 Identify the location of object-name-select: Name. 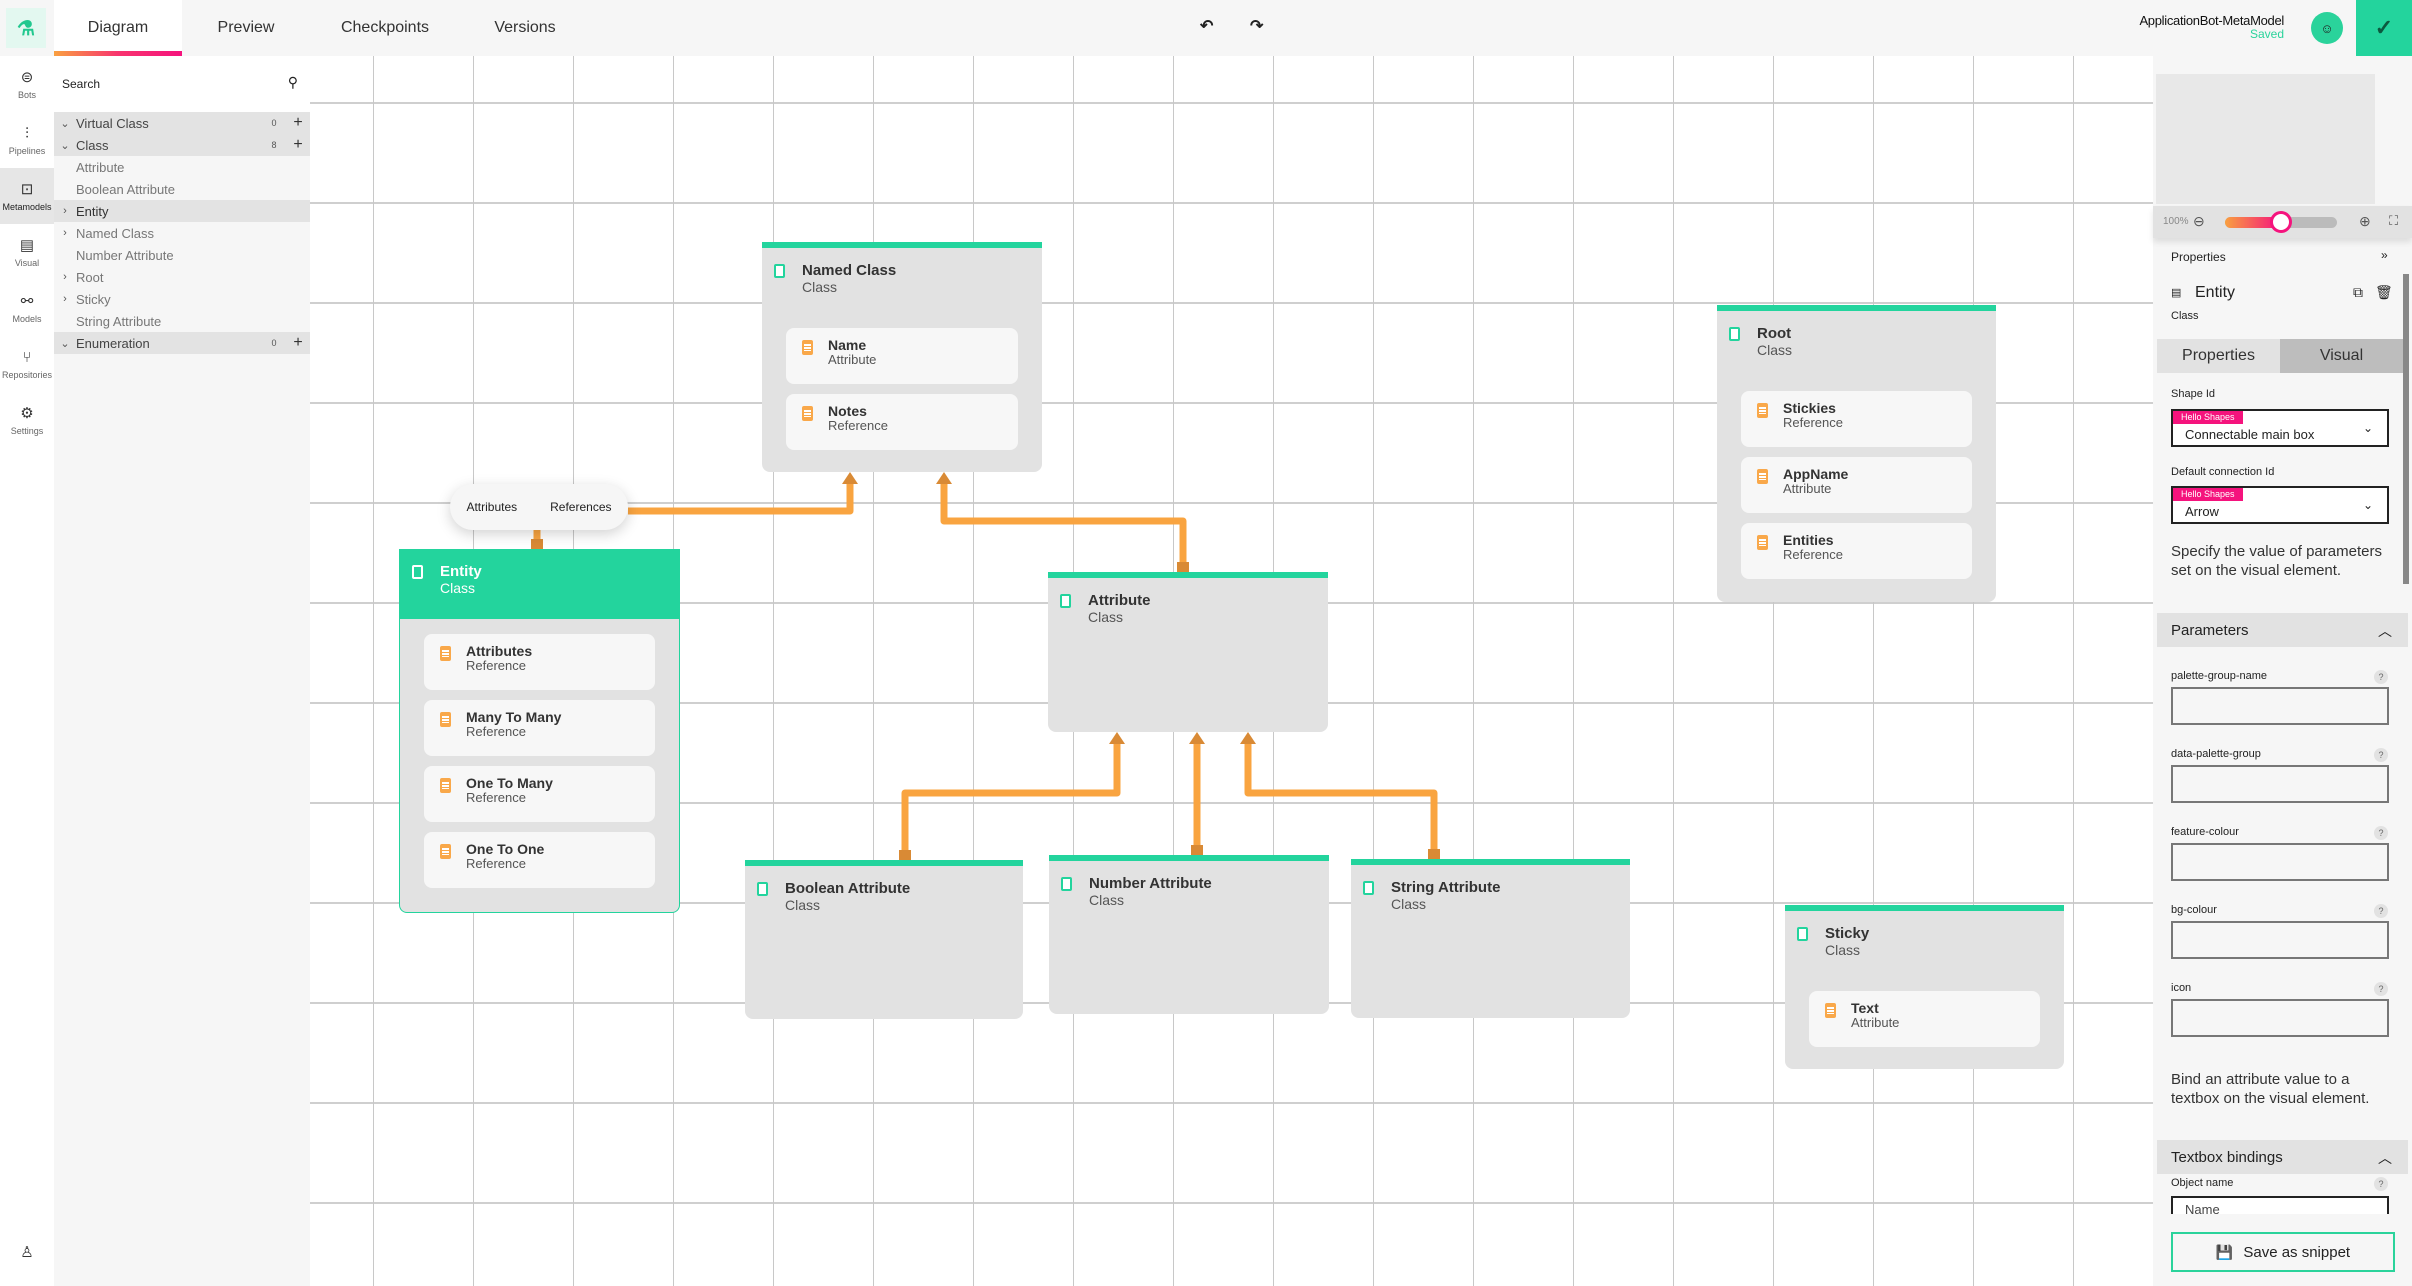
(2280, 1205).